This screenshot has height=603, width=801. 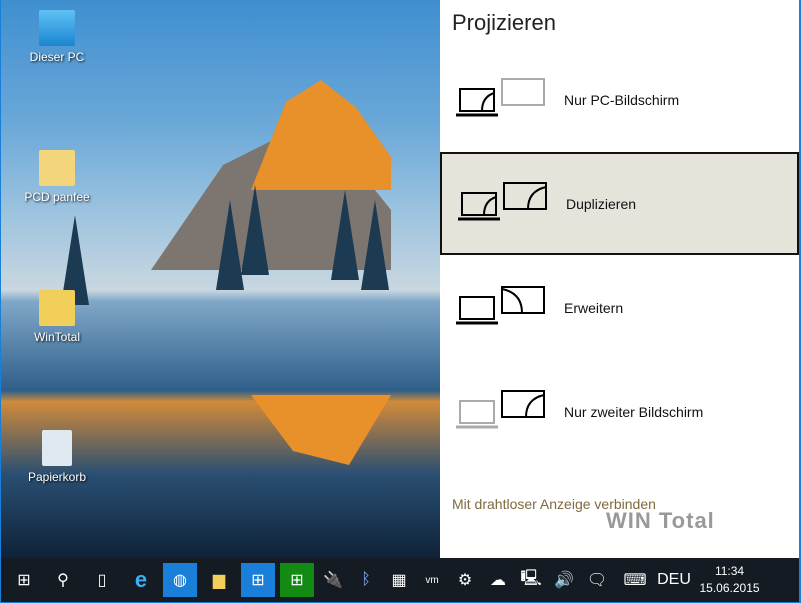 I want to click on desktop-icon-pcd-panfee: PCD panfee, so click(x=57, y=177).